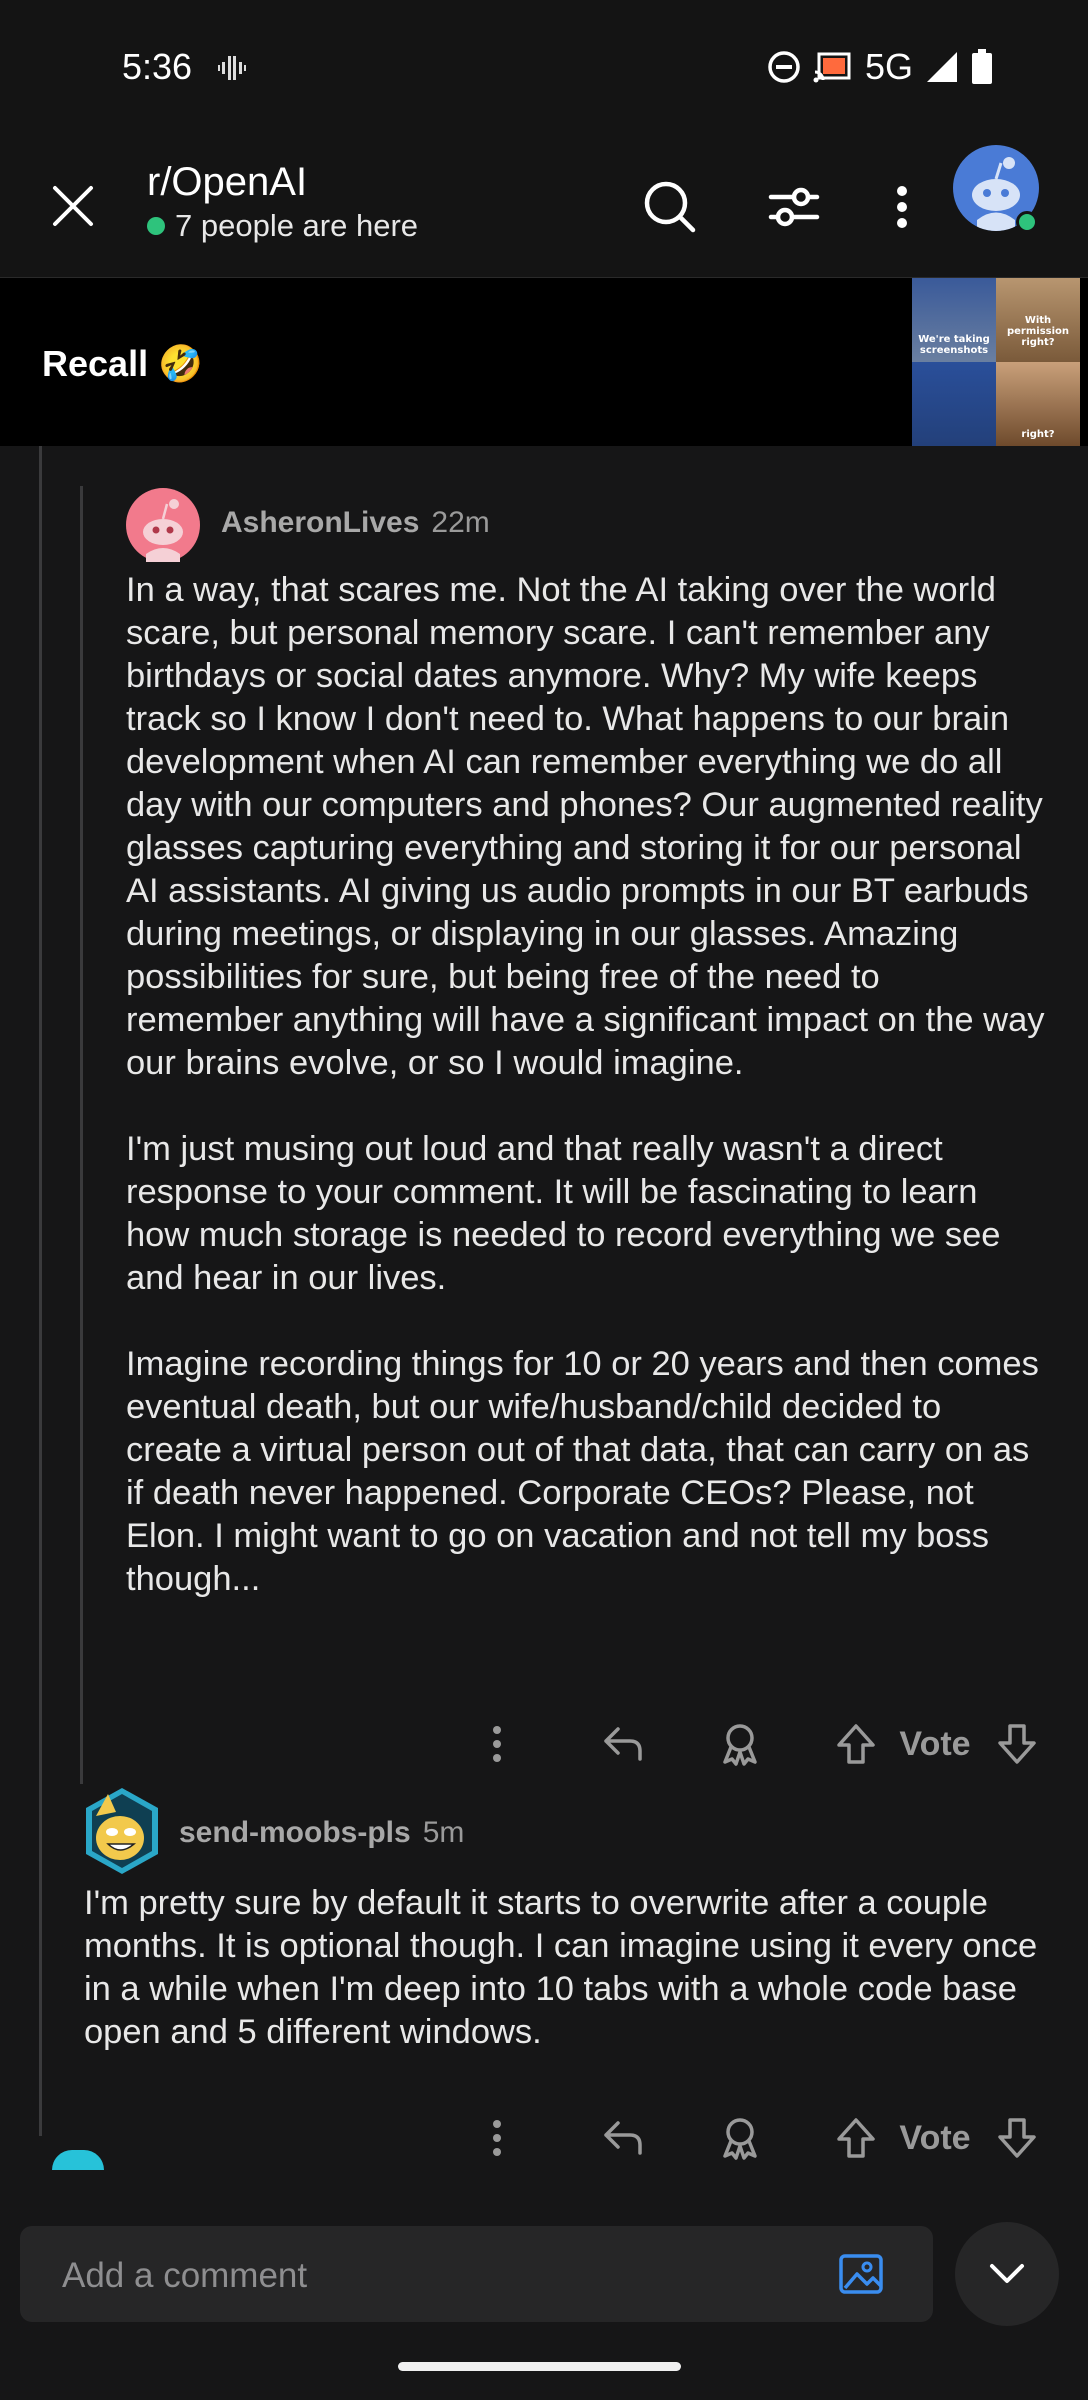 The height and width of the screenshot is (2400, 1088). What do you see at coordinates (832, 67) in the screenshot?
I see `cast-icon` at bounding box center [832, 67].